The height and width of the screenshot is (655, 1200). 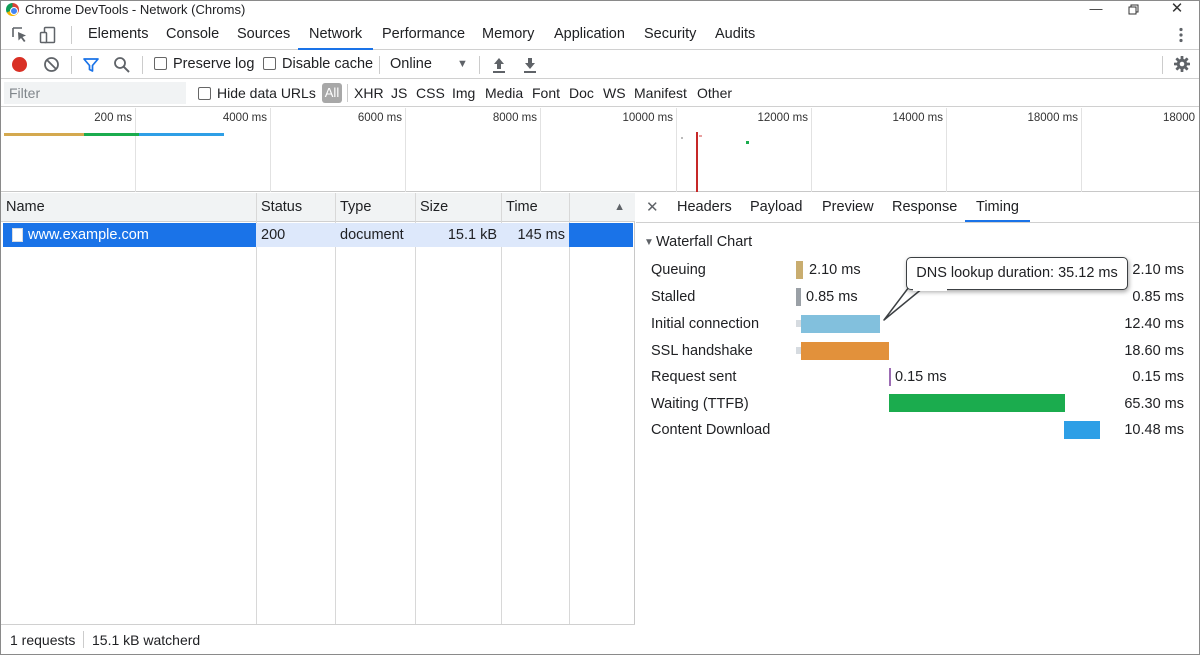 I want to click on record-icon, so click(x=19, y=64).